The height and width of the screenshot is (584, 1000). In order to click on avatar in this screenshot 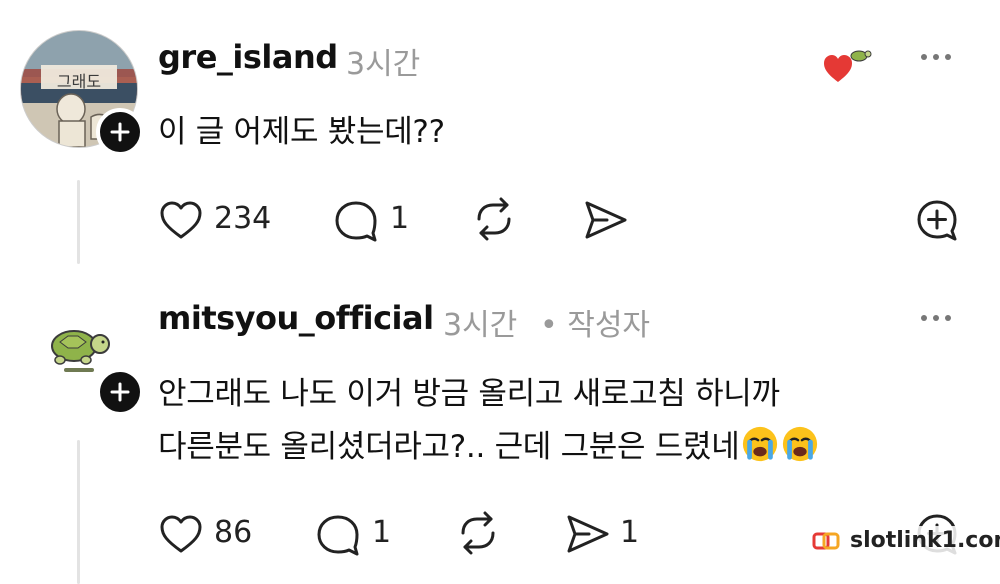, I will do `click(78, 347)`.